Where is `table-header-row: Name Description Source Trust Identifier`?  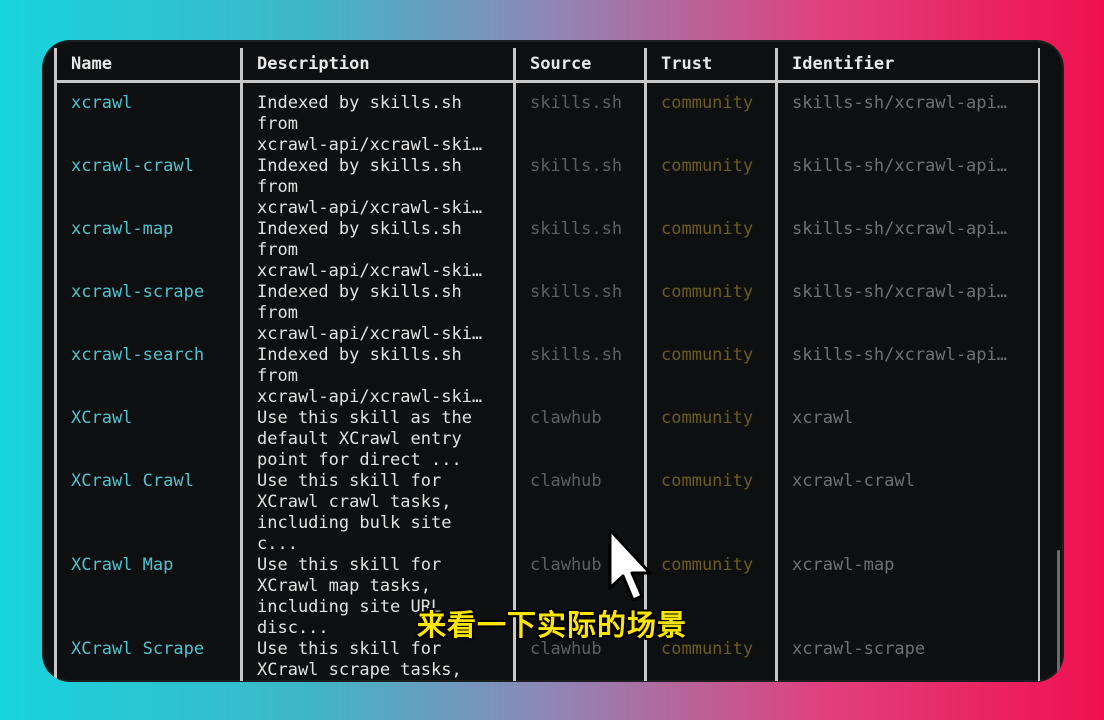 table-header-row: Name Description Source Trust Identifier is located at coordinates (547, 65).